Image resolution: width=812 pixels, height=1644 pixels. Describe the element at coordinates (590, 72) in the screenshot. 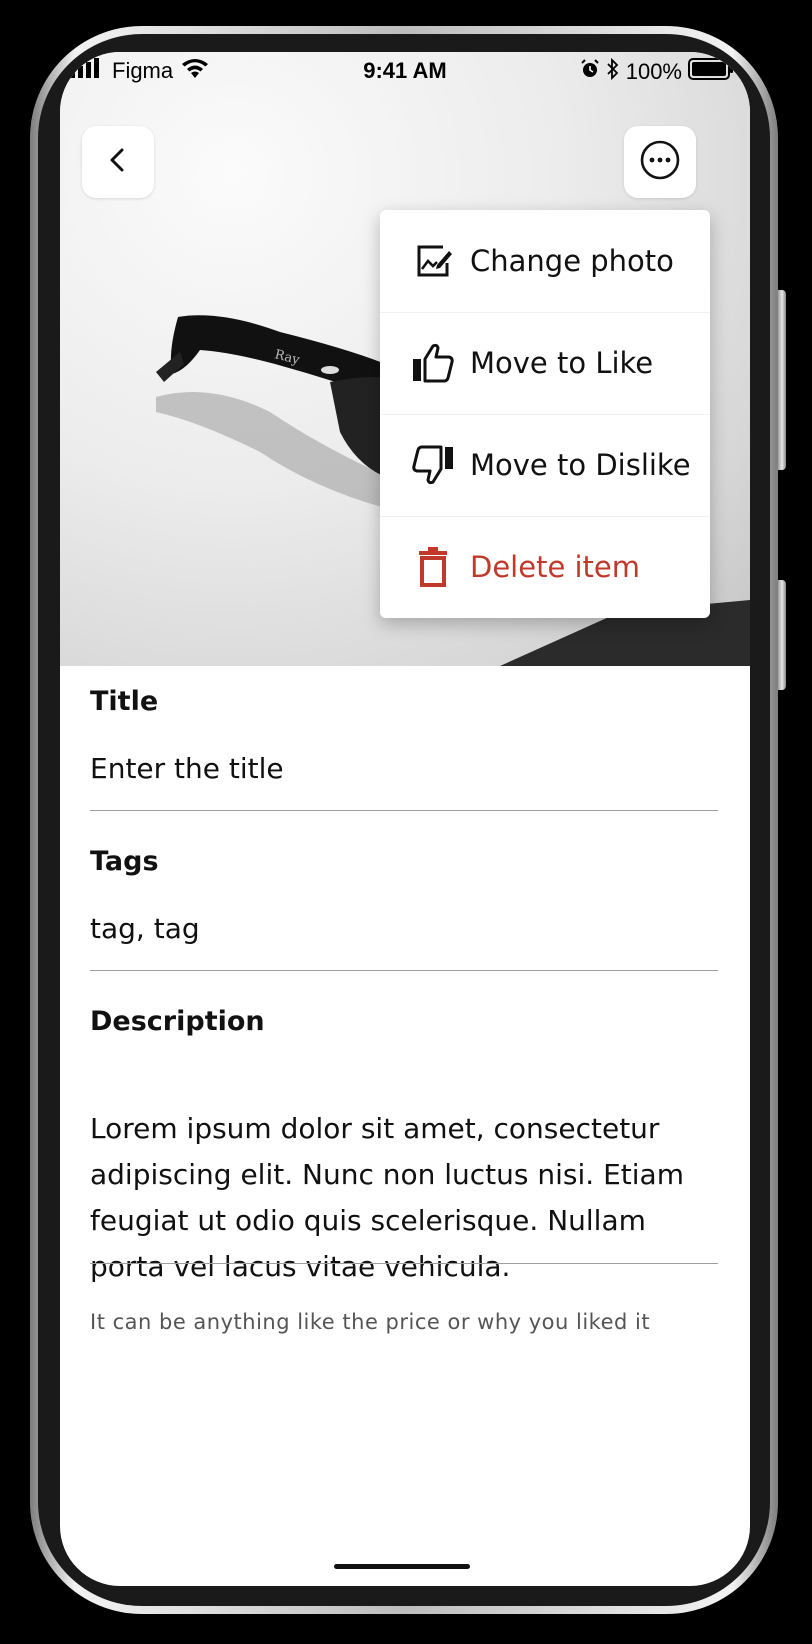

I see `alarm-icon` at that location.